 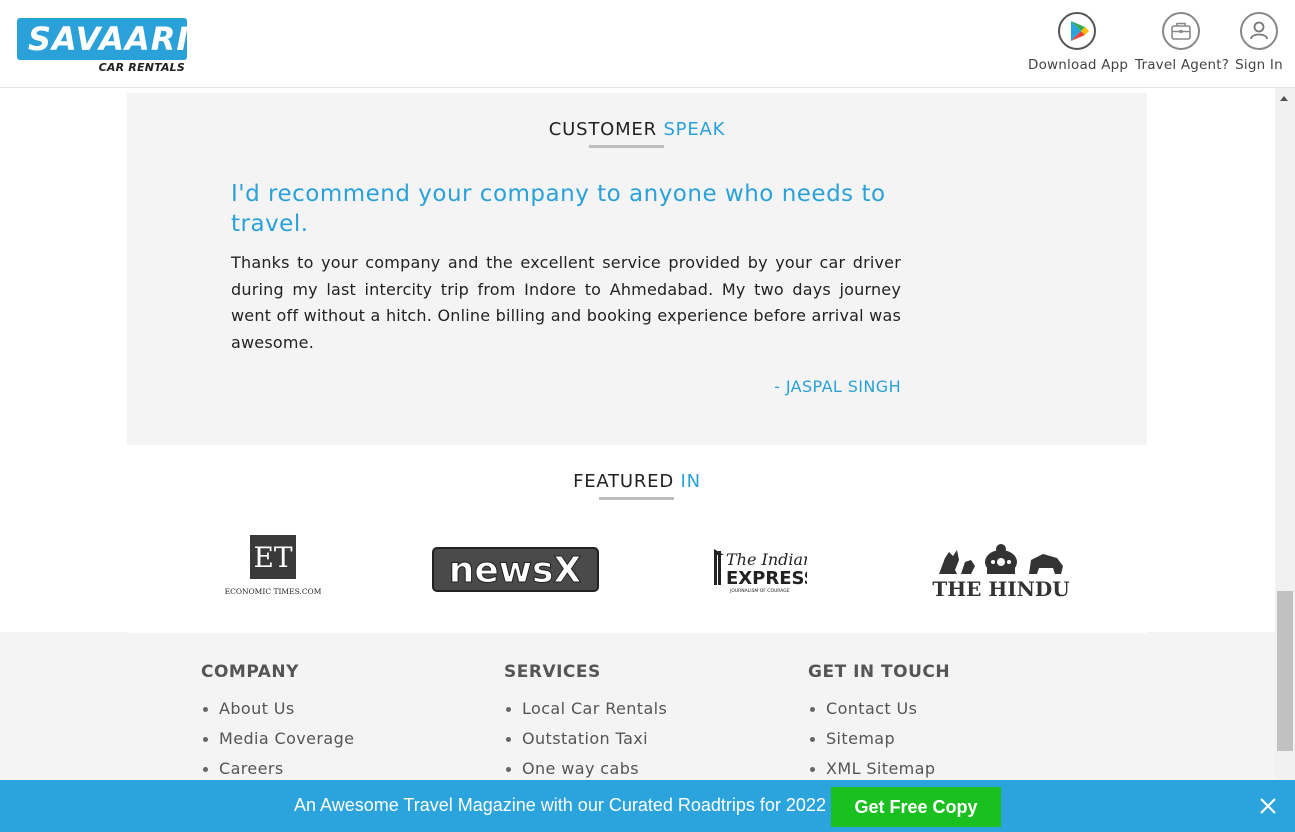 I want to click on indian-express-logo: The Indian EXPRESS JOURNALISM OF COURAGE, so click(x=764, y=570).